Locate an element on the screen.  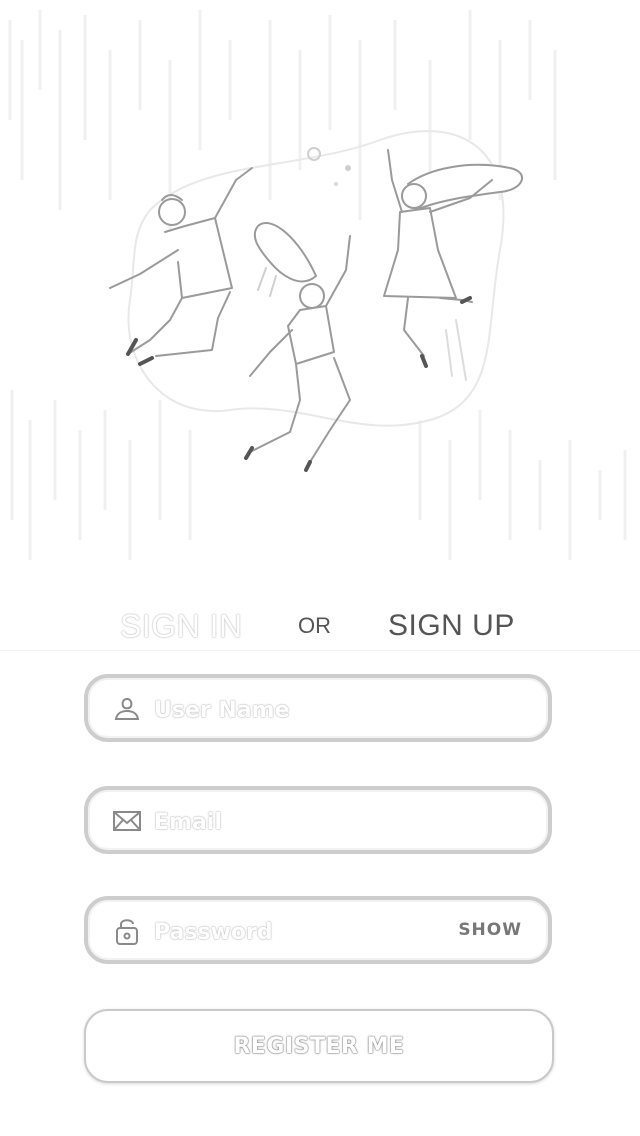
tab-sign-in: SIGN IN is located at coordinates (181, 626).